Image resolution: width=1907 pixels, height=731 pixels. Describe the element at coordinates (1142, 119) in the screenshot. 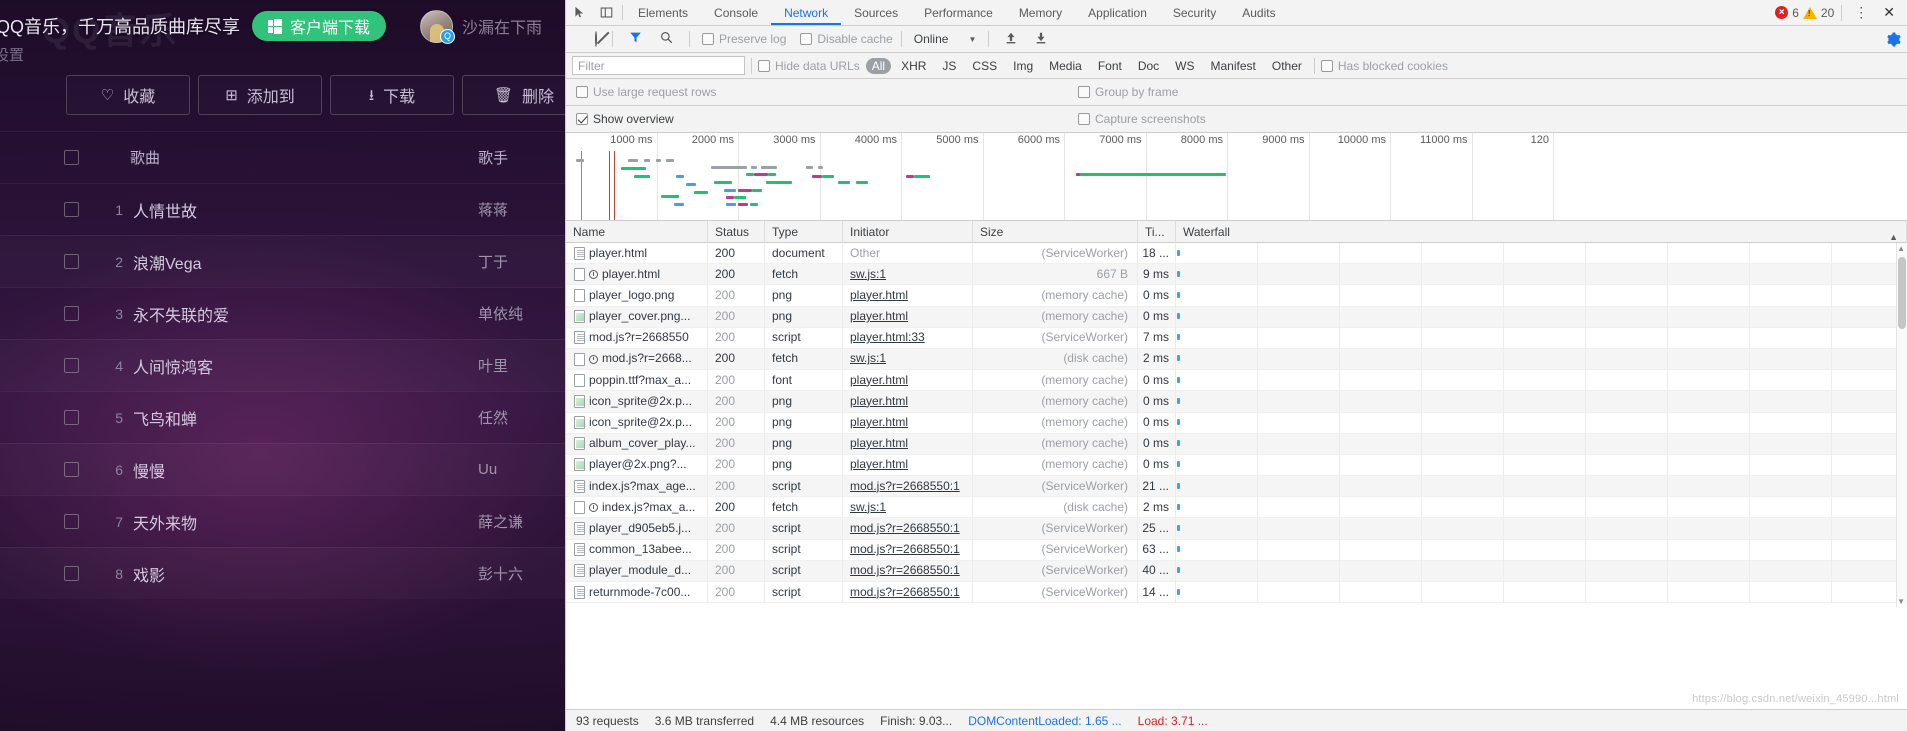

I see `capture-screenshots-checkbox: Capture screenshots` at that location.